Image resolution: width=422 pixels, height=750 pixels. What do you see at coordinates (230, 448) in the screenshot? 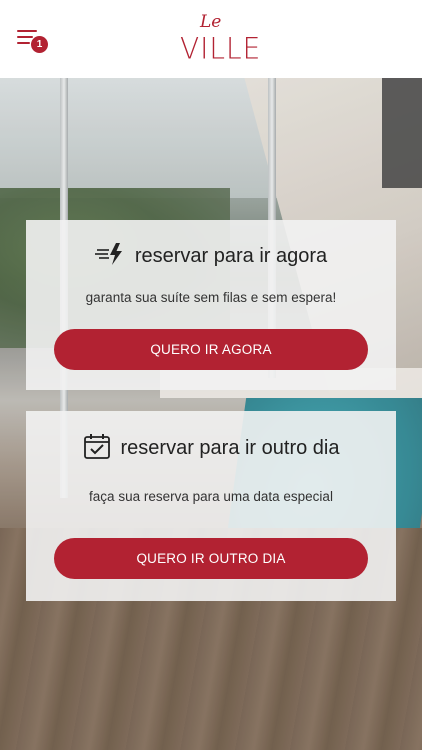
I see `card-title: reservar para ir outro dia` at bounding box center [230, 448].